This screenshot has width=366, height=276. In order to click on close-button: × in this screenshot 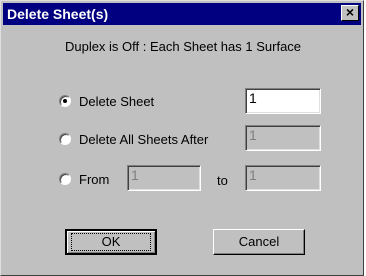, I will do `click(350, 13)`.